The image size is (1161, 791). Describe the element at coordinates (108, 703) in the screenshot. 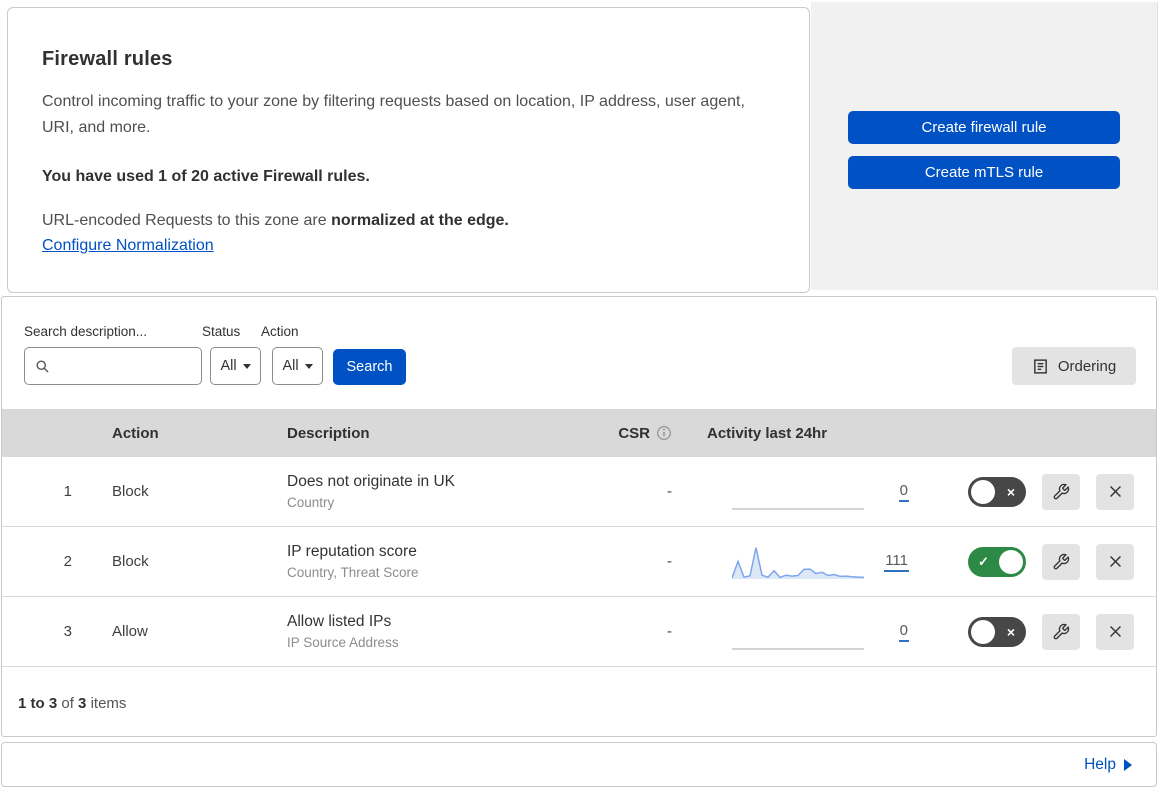

I see `pagination-items: items` at that location.